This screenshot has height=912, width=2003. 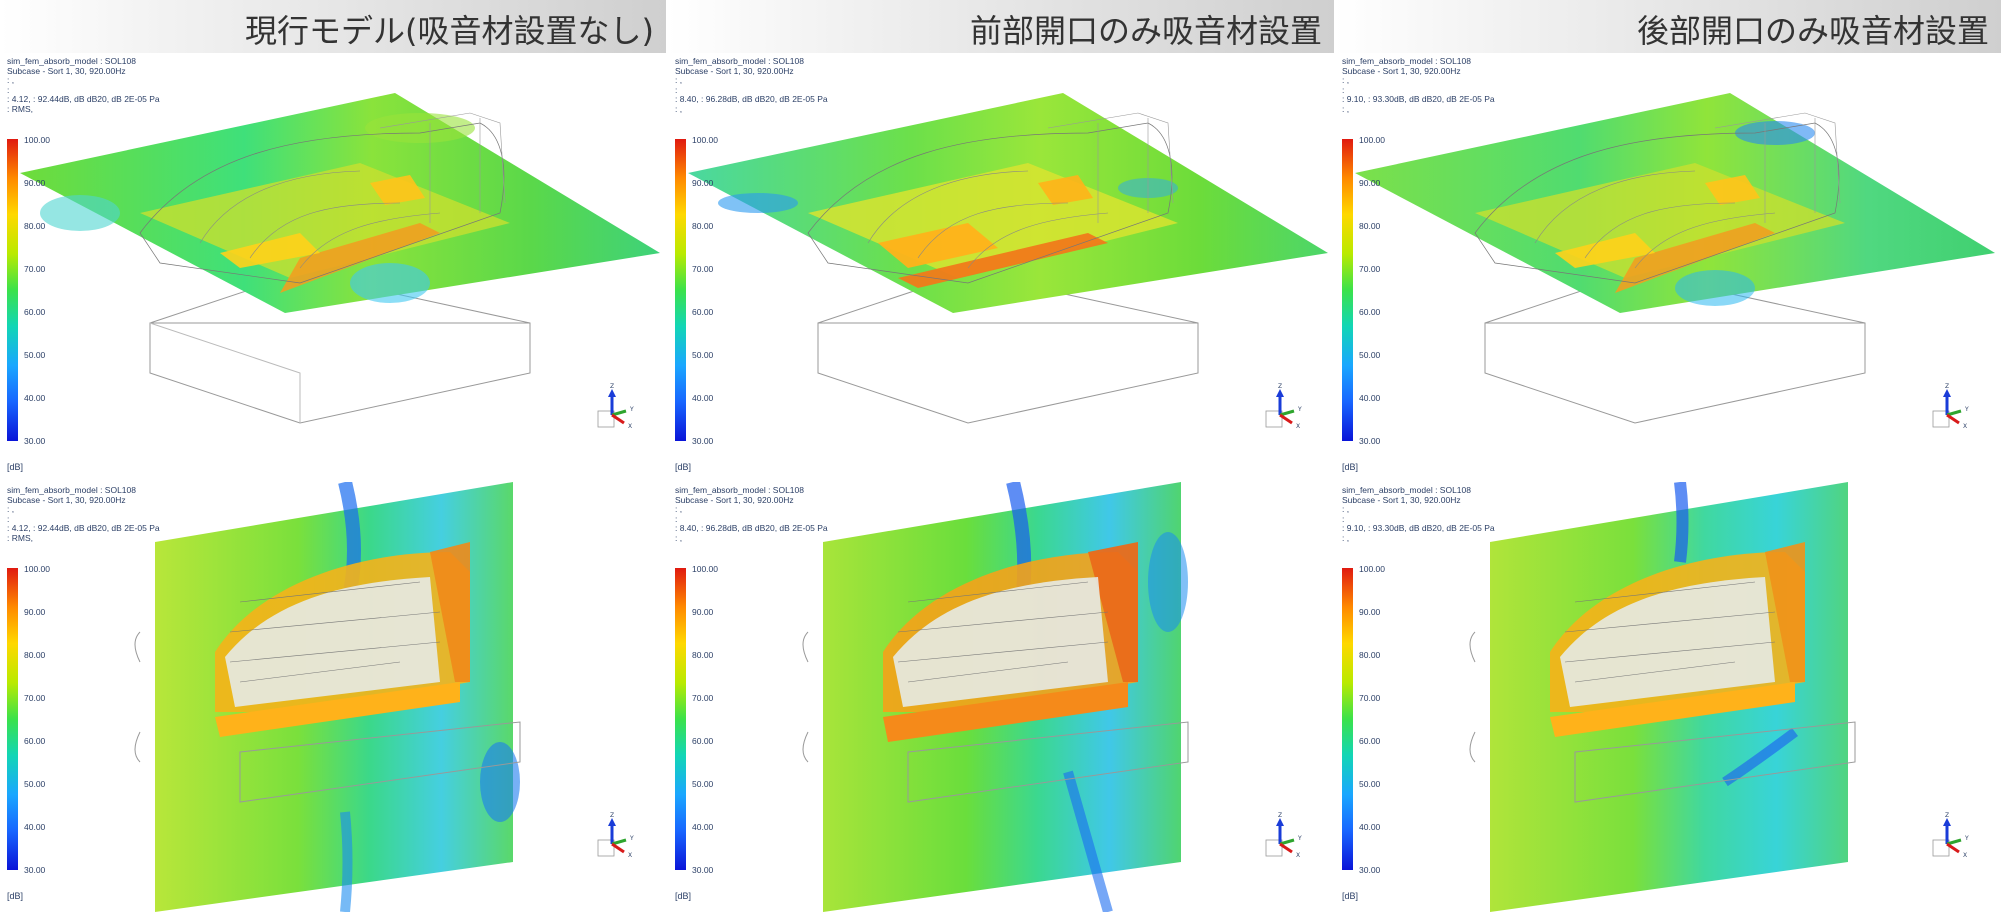 What do you see at coordinates (1812, 31) in the screenshot?
I see `column-title: 後部開口のみ吸音材設置` at bounding box center [1812, 31].